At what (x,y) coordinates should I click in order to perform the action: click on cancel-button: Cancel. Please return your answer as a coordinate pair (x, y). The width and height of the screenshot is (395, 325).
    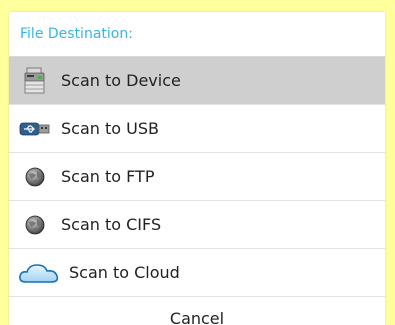
    Looking at the image, I should click on (197, 311).